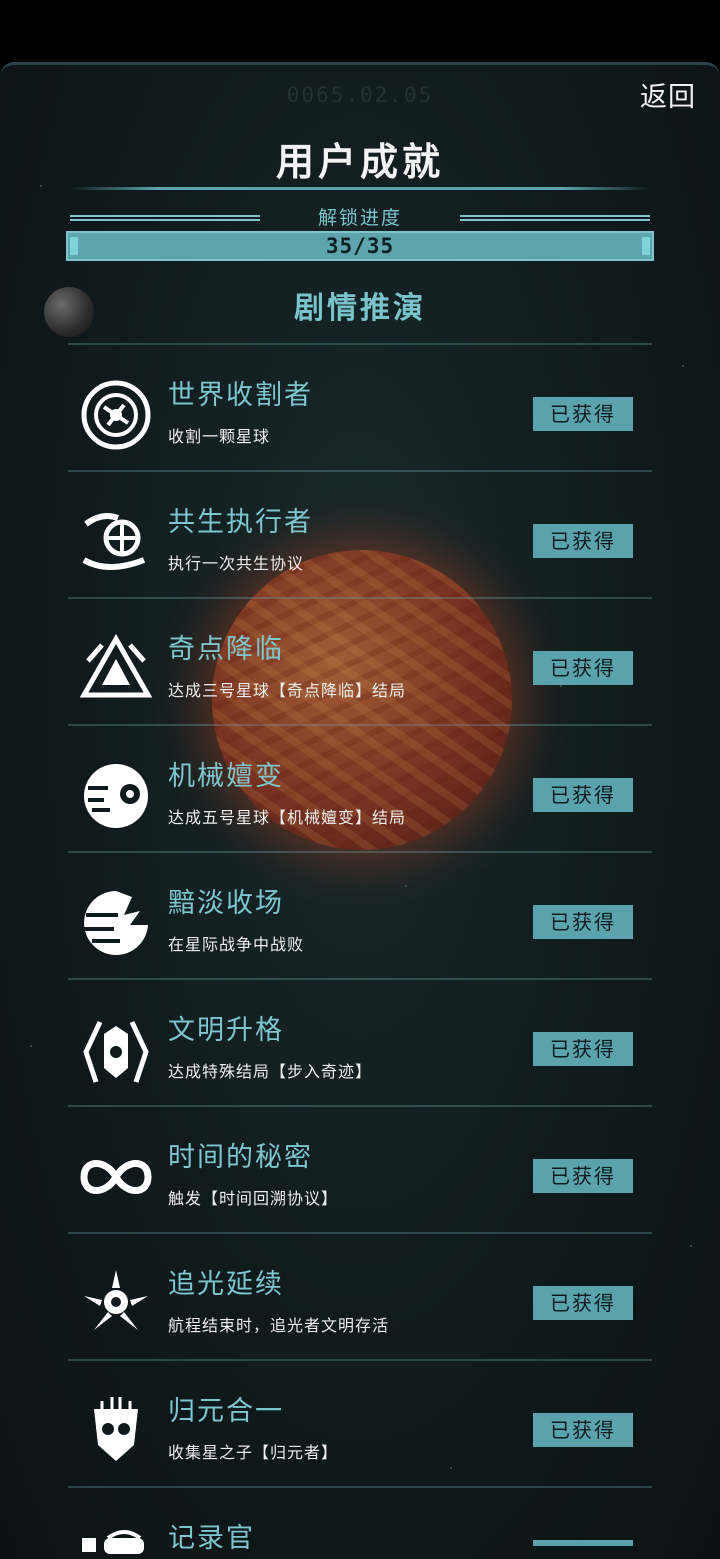  I want to click on achievement-name: 归元合一, so click(226, 1411).